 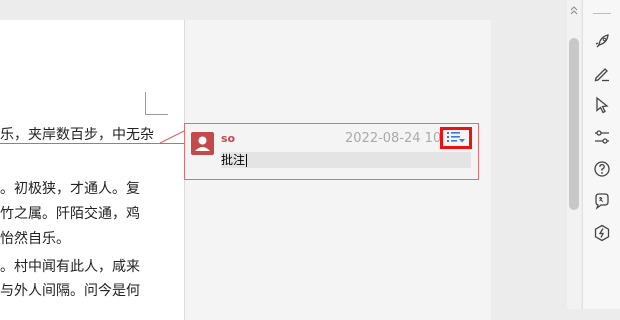 I want to click on comment-card: so 2022-08-24 10:1 批注, so click(x=331, y=151).